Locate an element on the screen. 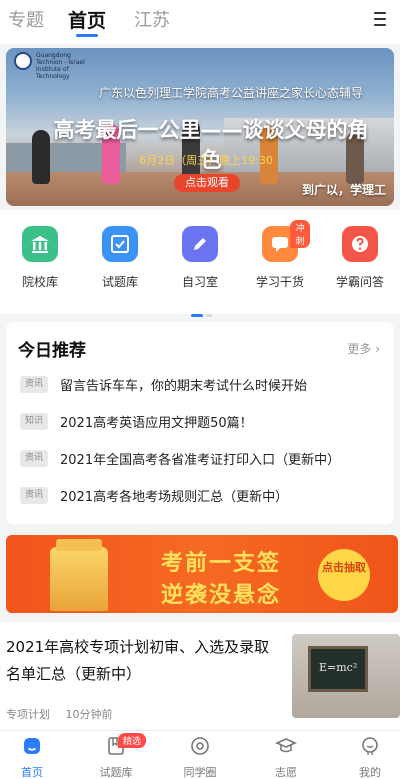 This screenshot has width=400, height=779. quick-link-qa: 学霸问答 is located at coordinates (360, 258).